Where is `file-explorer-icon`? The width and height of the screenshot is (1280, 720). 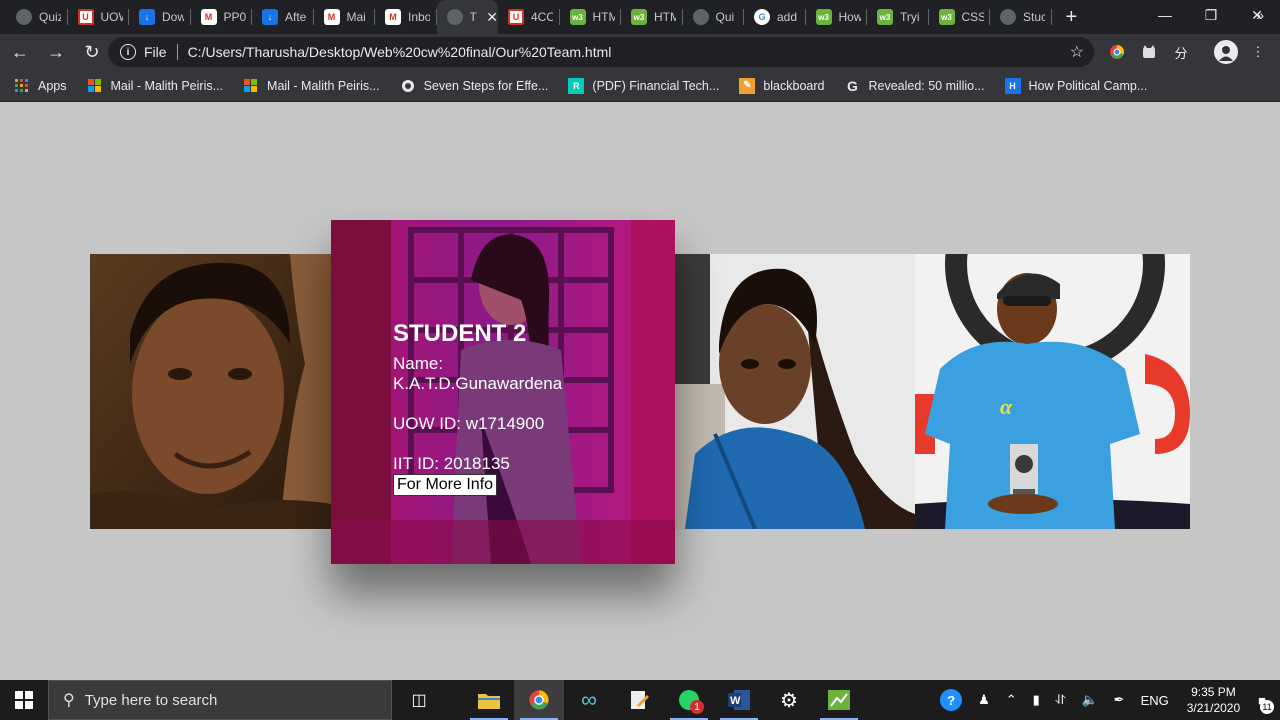 file-explorer-icon is located at coordinates (489, 700).